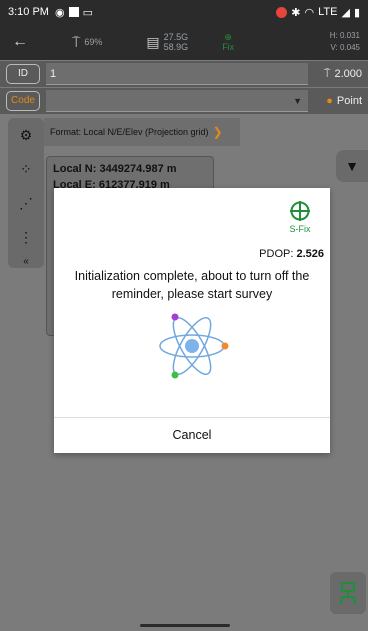 This screenshot has height=631, width=368. I want to click on network-label: LTE, so click(328, 12).